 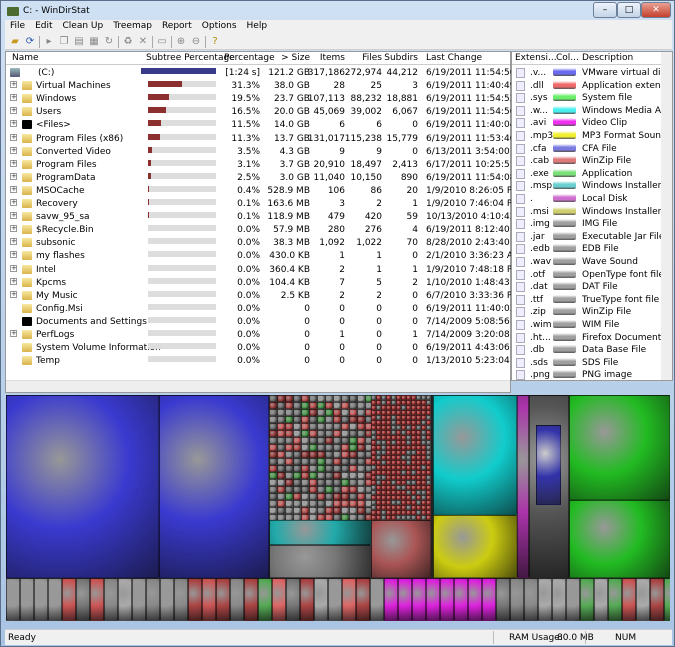 I want to click on zoom-in-icon: ⊕, so click(x=181, y=42).